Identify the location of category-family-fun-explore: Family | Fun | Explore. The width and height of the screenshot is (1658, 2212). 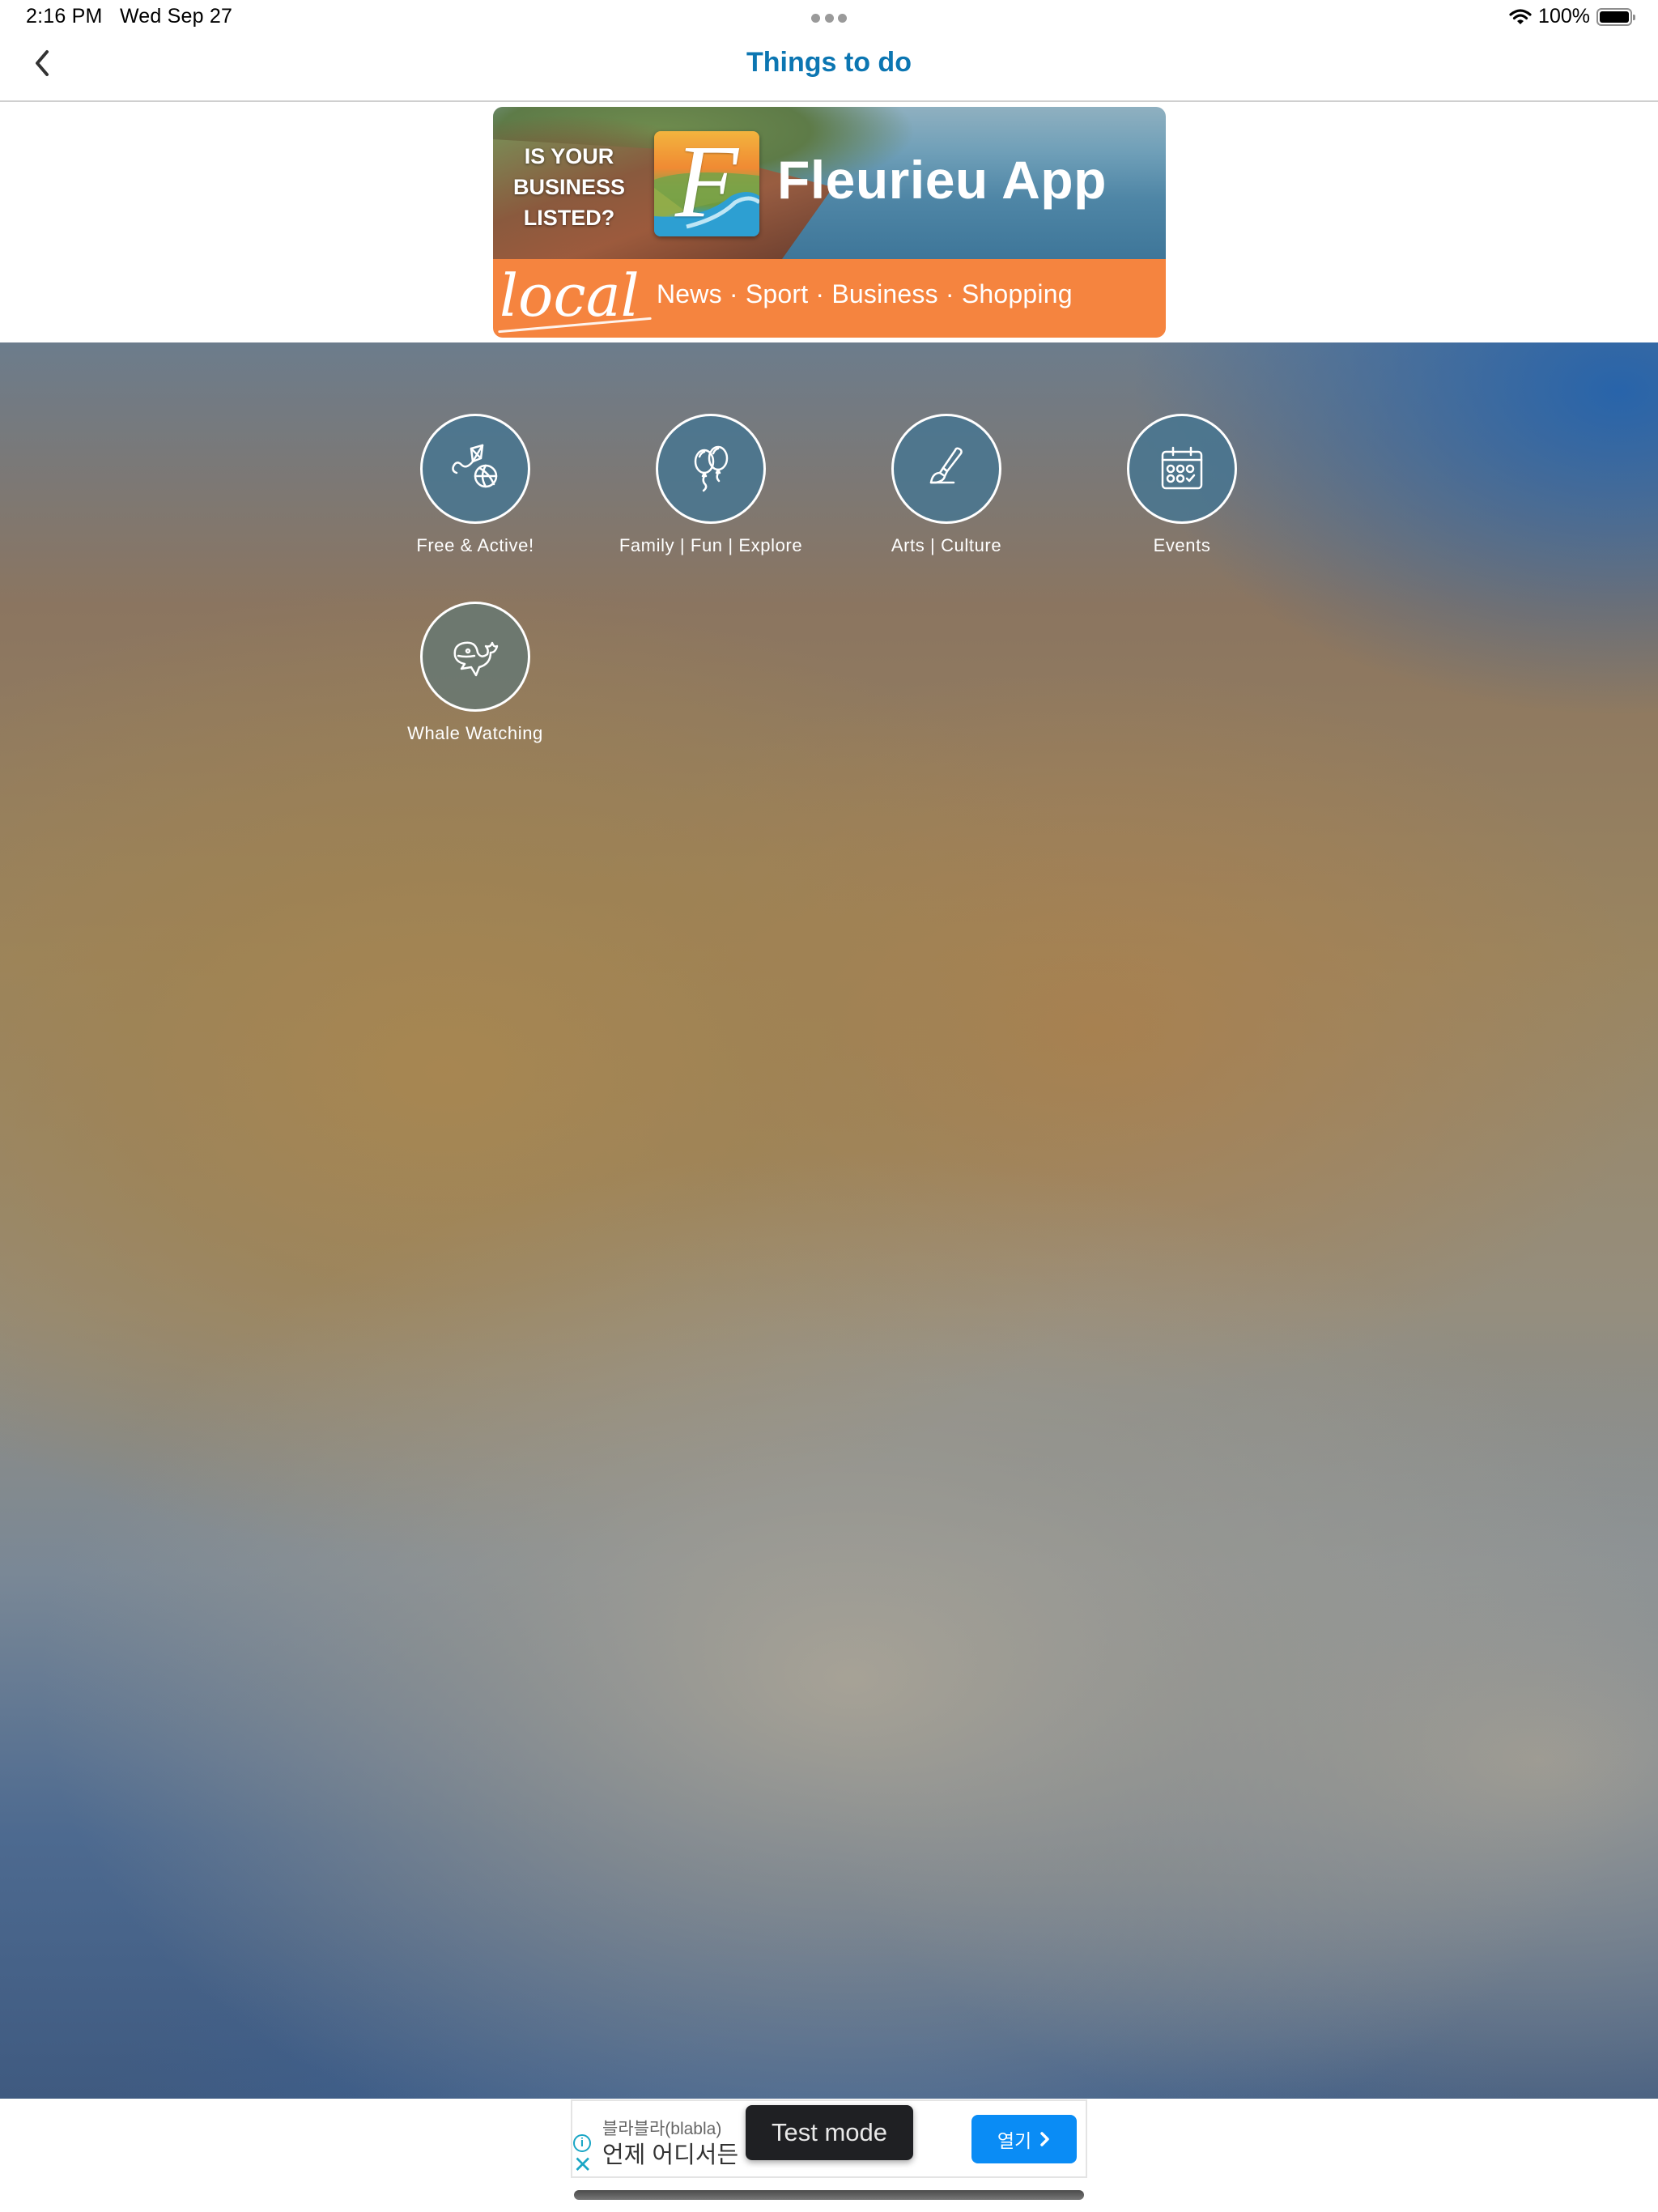
(711, 485).